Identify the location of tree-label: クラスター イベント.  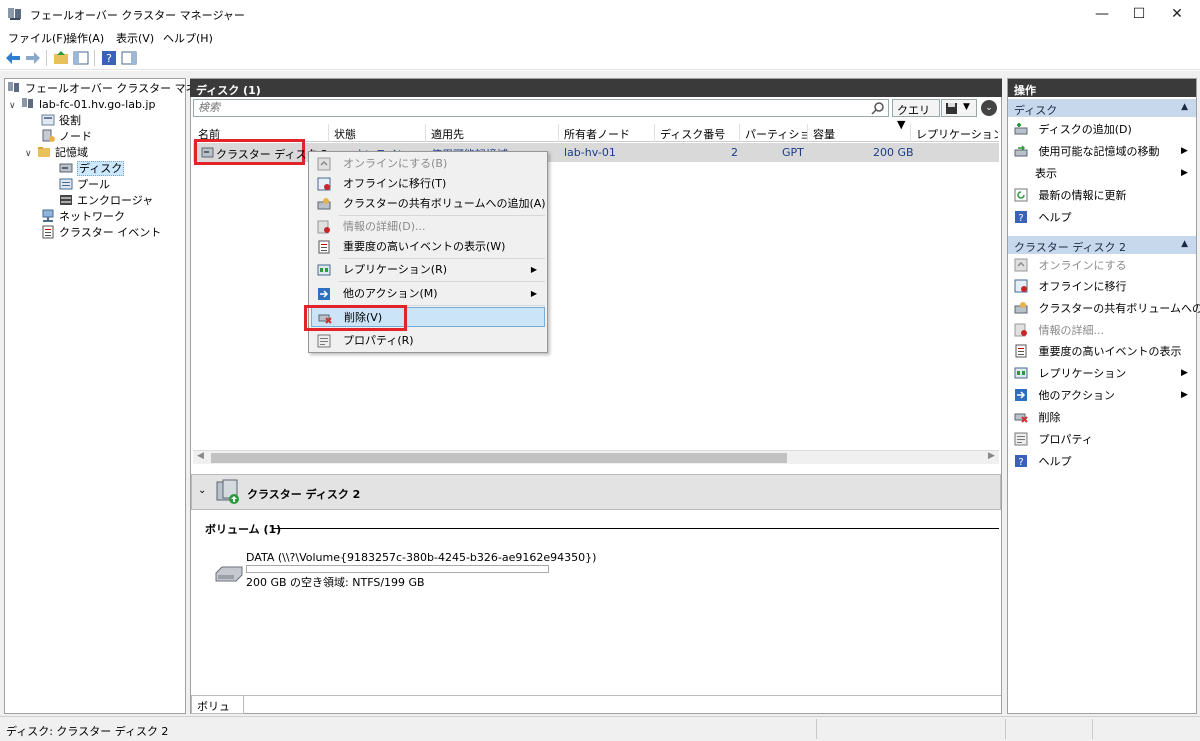
(110, 232).